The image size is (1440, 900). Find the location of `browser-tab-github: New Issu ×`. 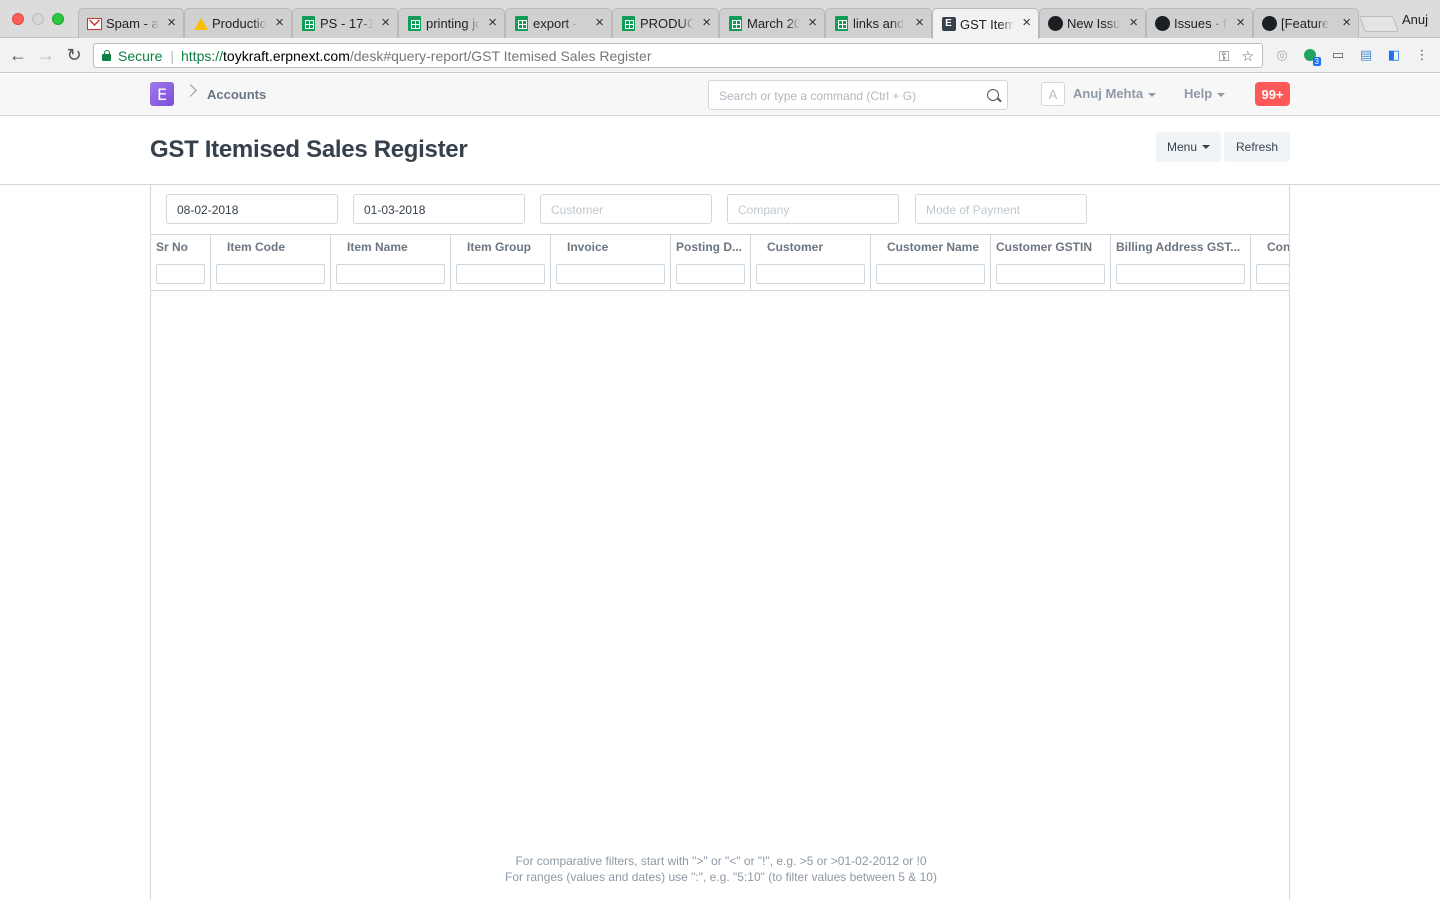

browser-tab-github: New Issu × is located at coordinates (1092, 23).